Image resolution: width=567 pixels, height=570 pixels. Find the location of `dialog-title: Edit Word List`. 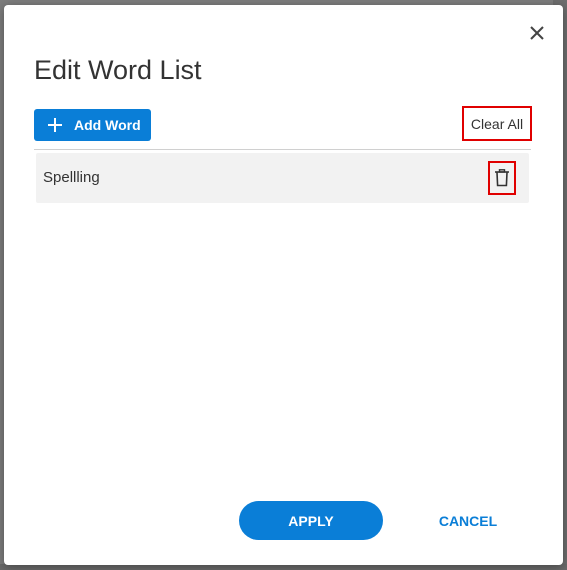

dialog-title: Edit Word List is located at coordinates (118, 70).